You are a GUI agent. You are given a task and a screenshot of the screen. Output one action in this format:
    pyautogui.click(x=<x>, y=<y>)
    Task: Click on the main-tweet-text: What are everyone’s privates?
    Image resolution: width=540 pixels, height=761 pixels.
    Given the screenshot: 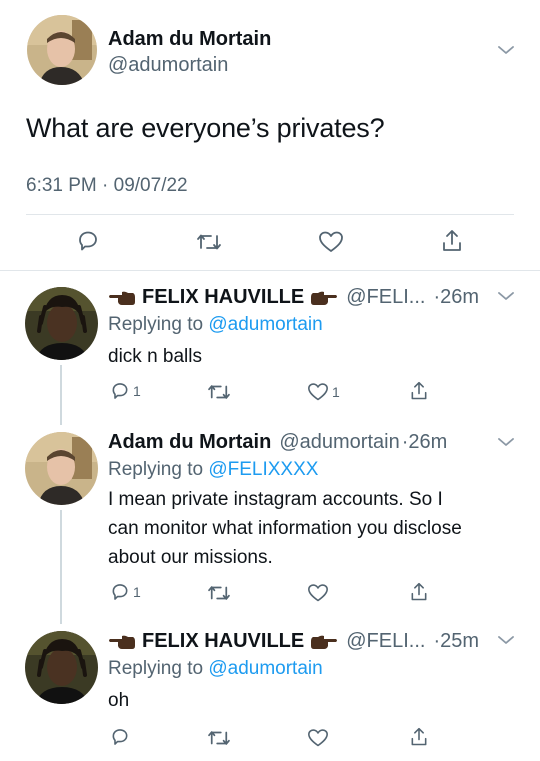 What is the action you would take?
    pyautogui.click(x=205, y=128)
    